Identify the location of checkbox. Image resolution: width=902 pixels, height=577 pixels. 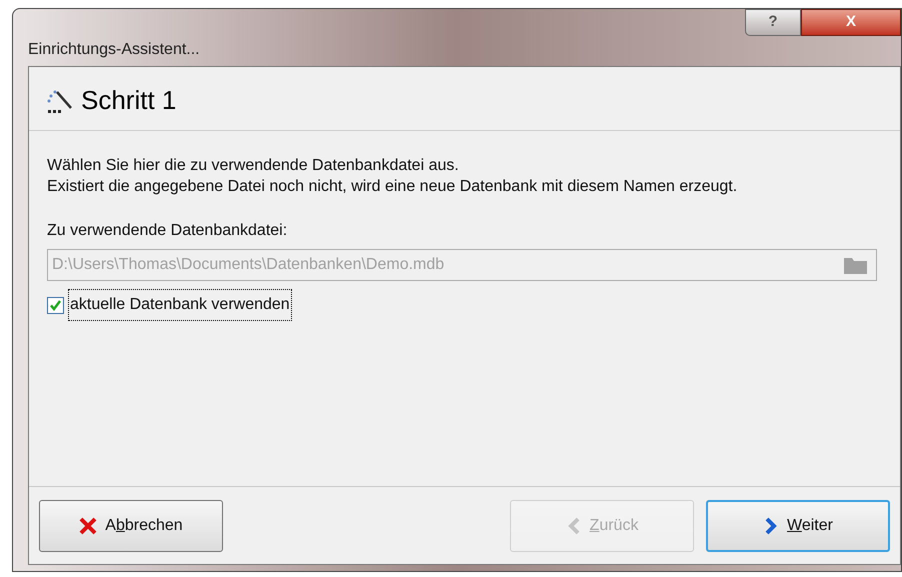
(55, 305).